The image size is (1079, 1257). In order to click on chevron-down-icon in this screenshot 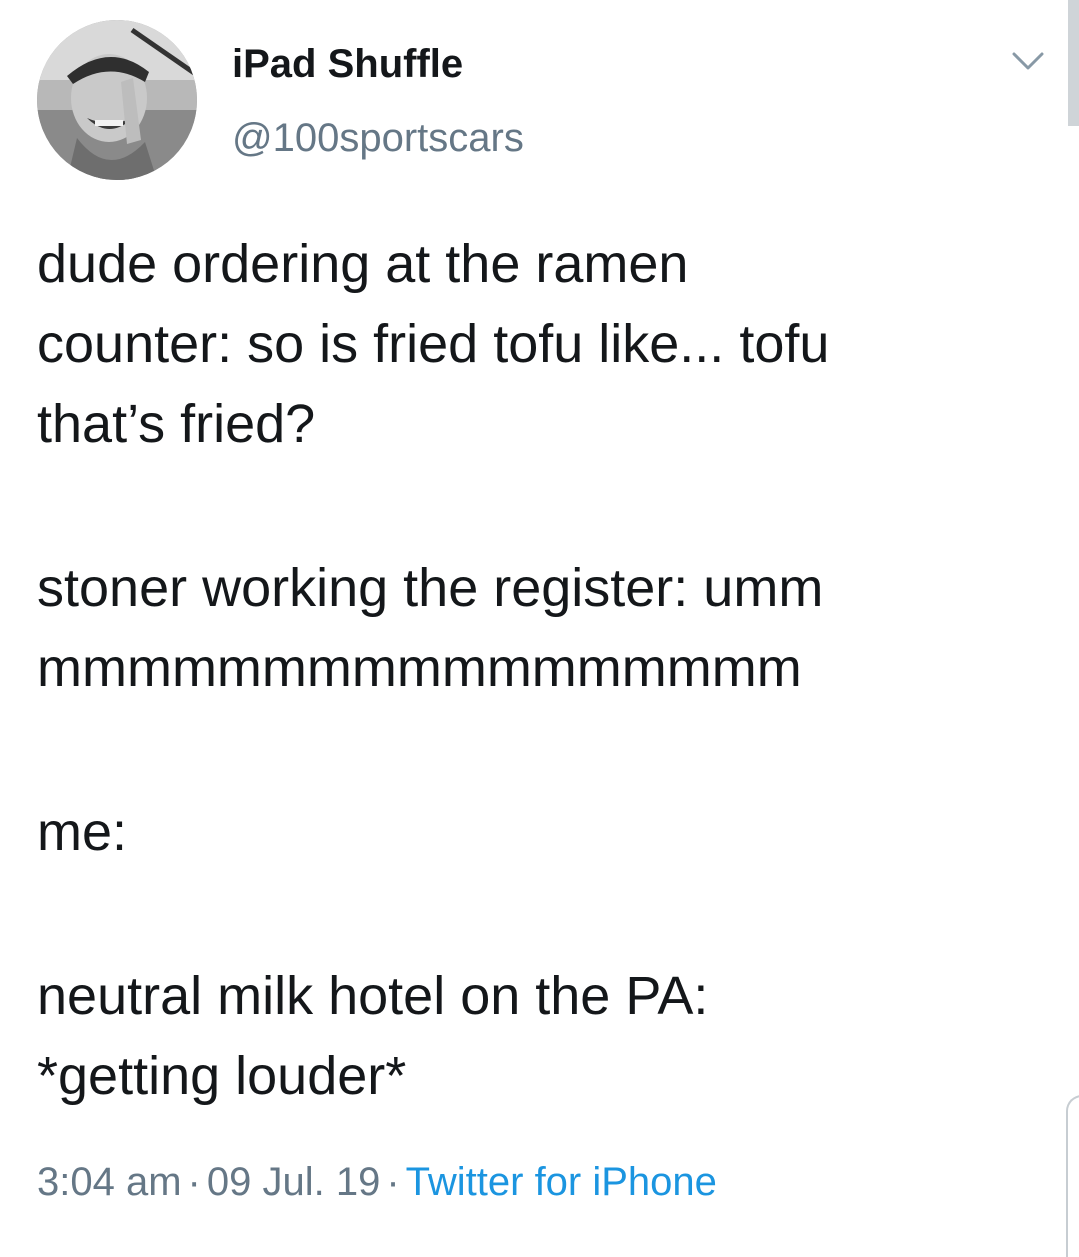, I will do `click(1028, 62)`.